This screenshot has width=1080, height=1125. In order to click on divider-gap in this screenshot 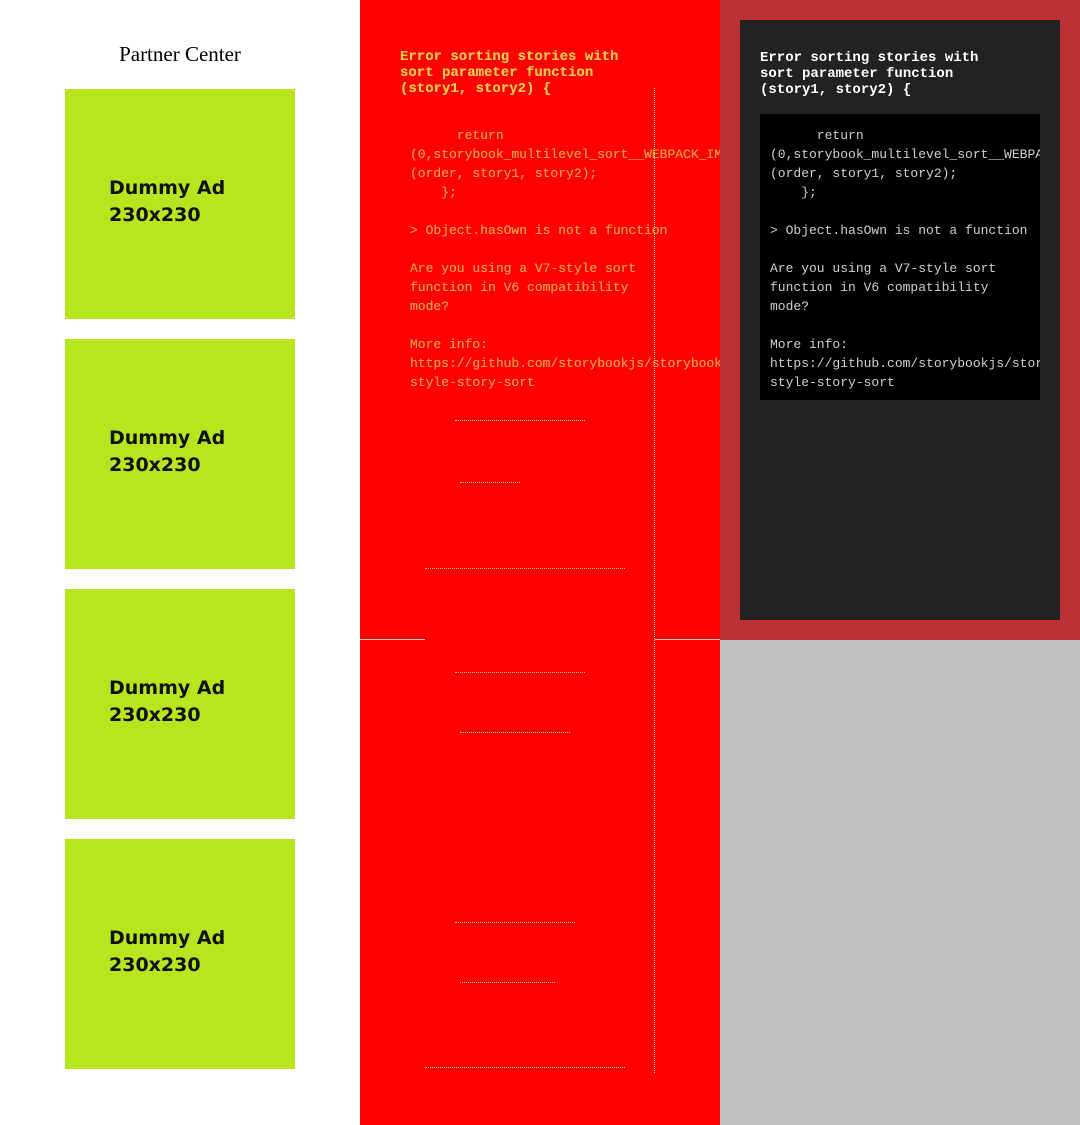, I will do `click(540, 639)`.